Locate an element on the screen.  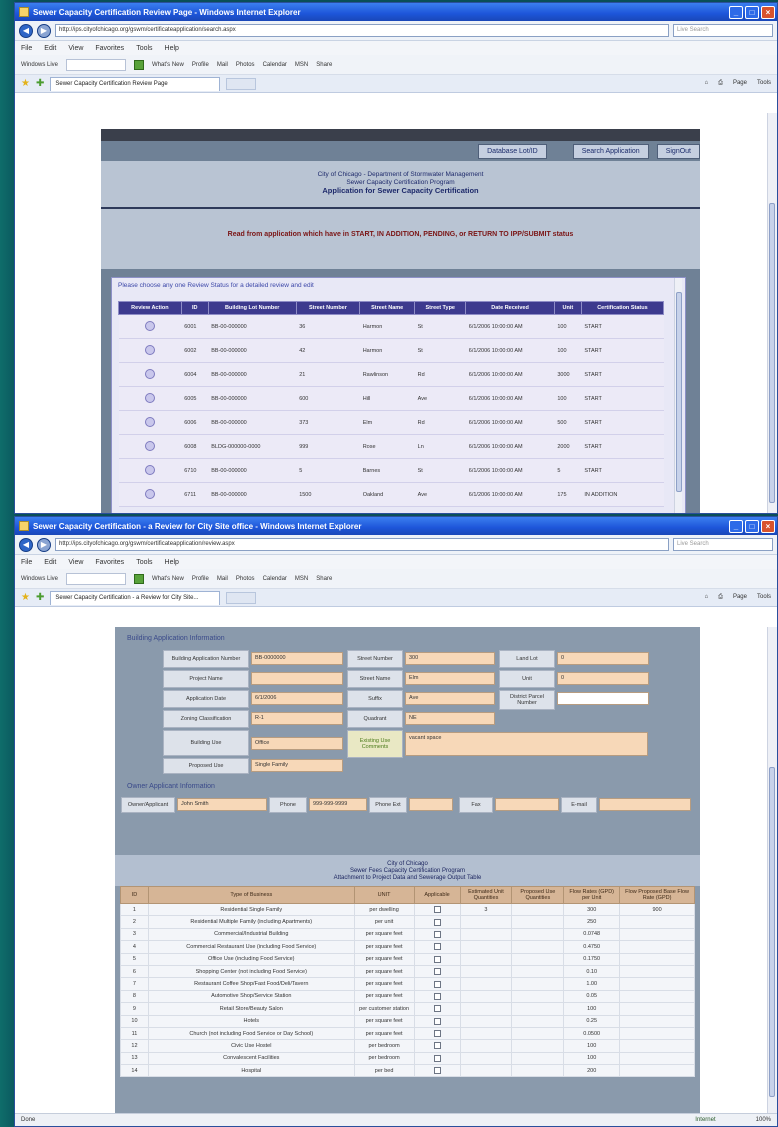
search-application-button: Search Application is located at coordinates (610, 151).